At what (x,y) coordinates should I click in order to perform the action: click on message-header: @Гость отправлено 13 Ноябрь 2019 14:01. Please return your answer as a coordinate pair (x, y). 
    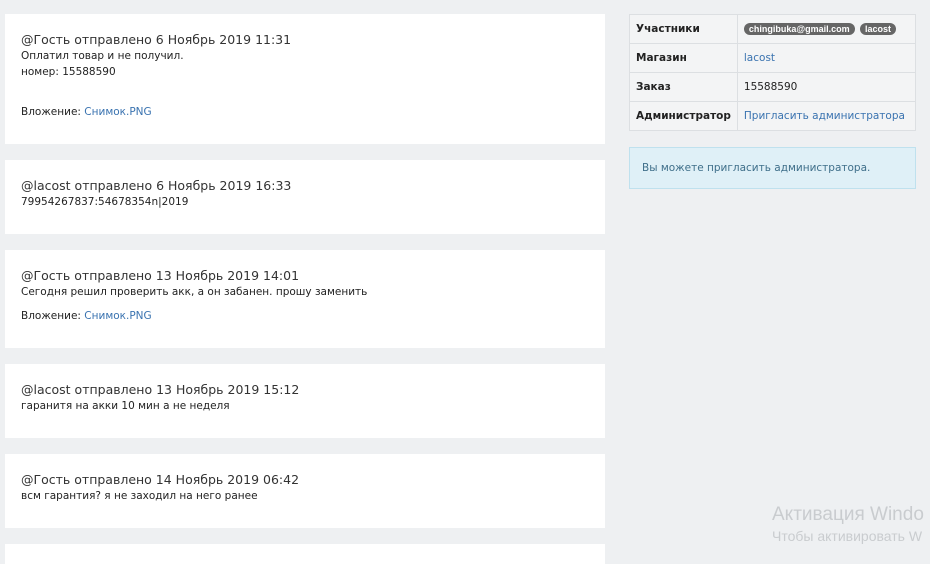
    Looking at the image, I should click on (160, 275).